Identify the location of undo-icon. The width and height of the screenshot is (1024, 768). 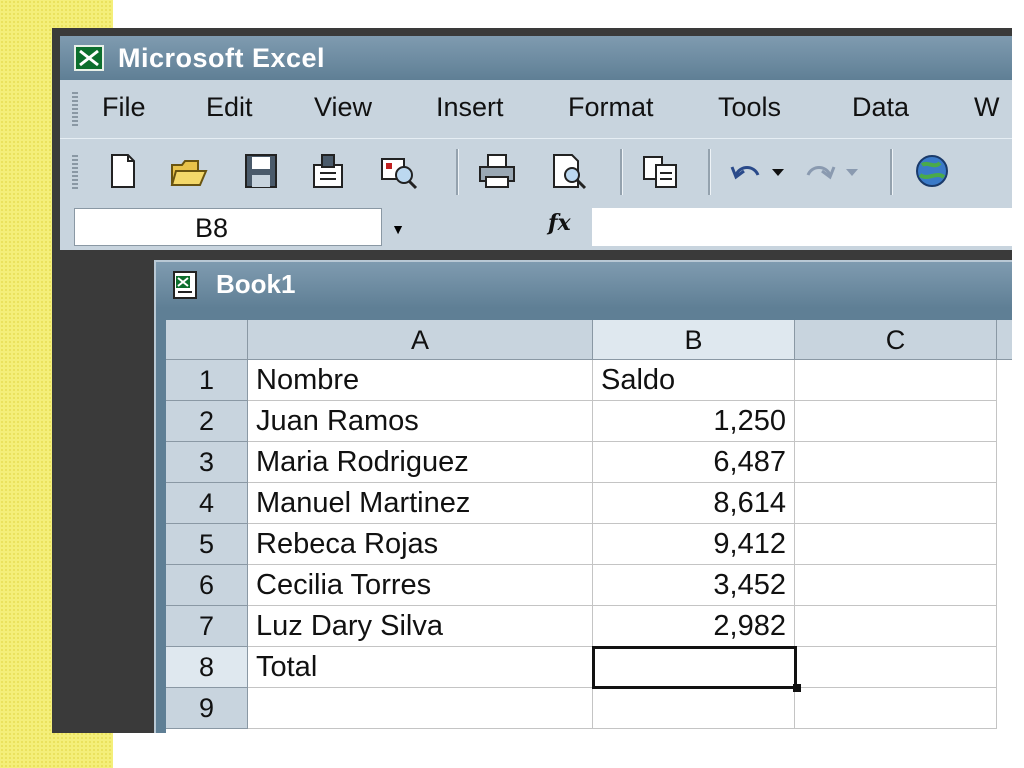
(747, 171).